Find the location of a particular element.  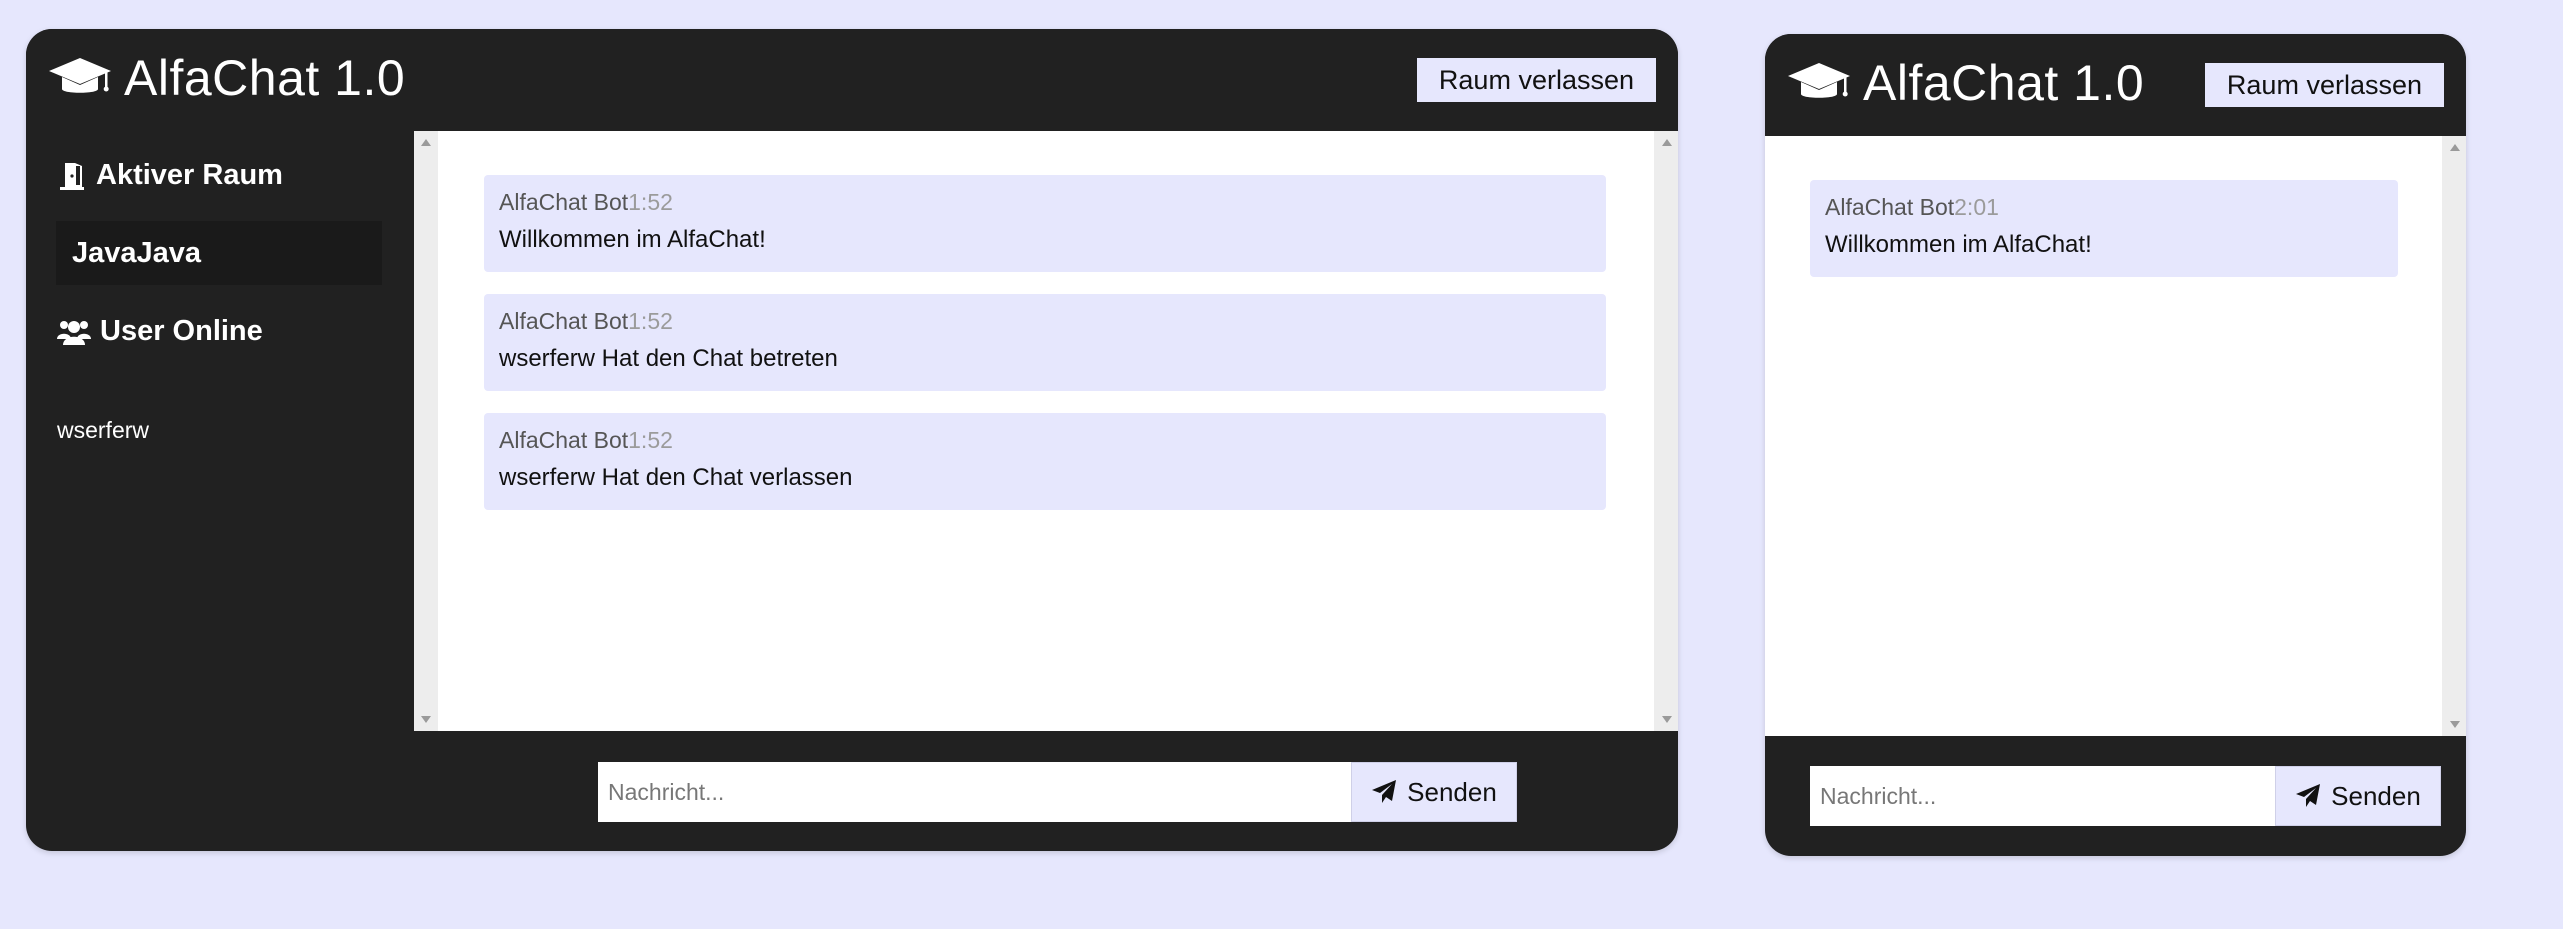

active-room-label: JavaJava is located at coordinates (137, 252).